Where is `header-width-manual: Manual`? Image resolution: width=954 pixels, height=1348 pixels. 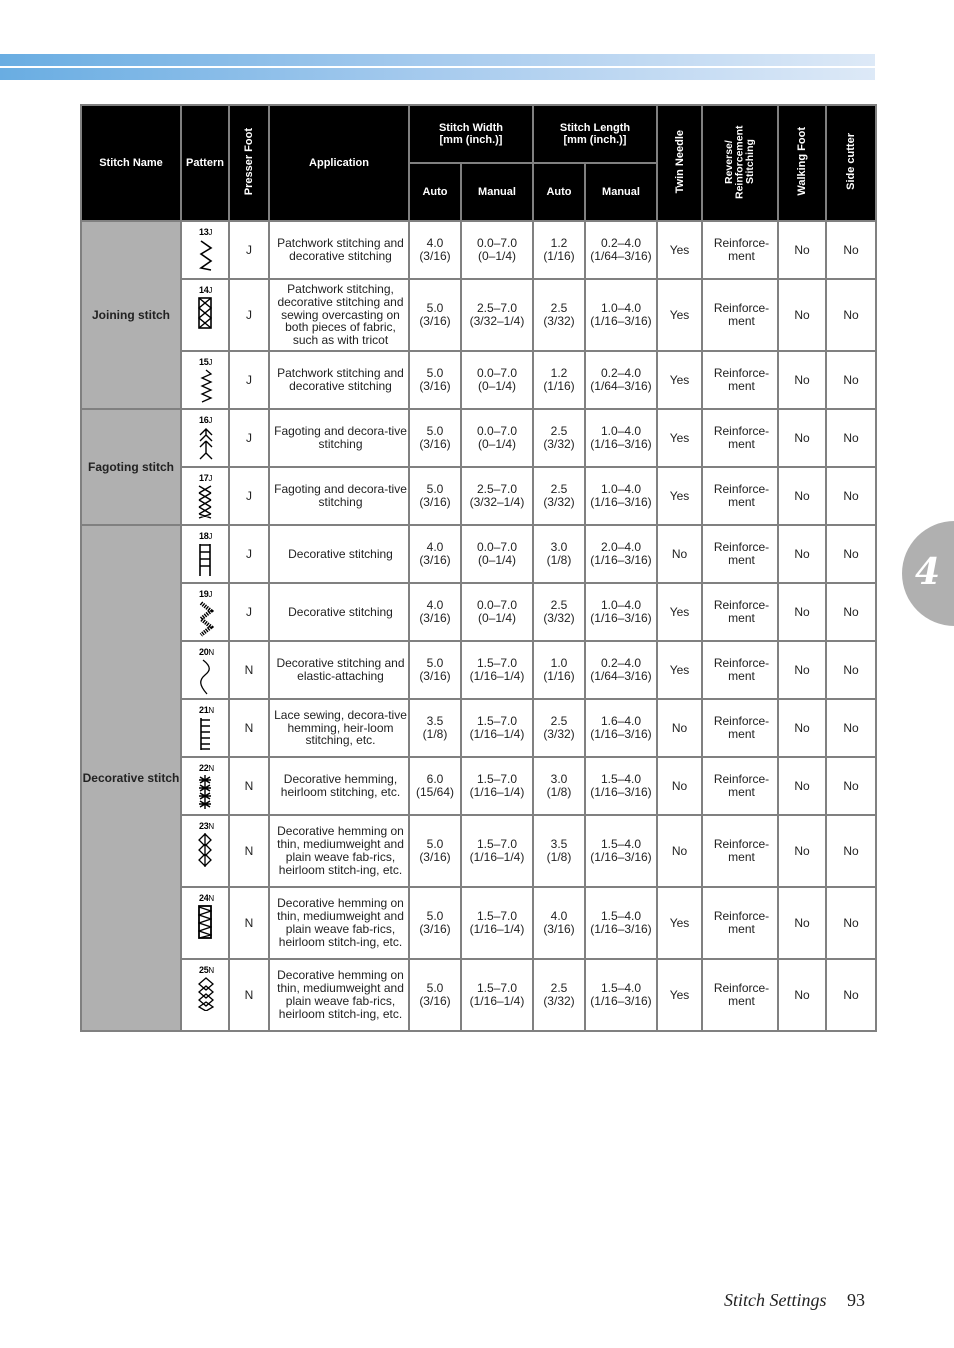
header-width-manual: Manual is located at coordinates (497, 192).